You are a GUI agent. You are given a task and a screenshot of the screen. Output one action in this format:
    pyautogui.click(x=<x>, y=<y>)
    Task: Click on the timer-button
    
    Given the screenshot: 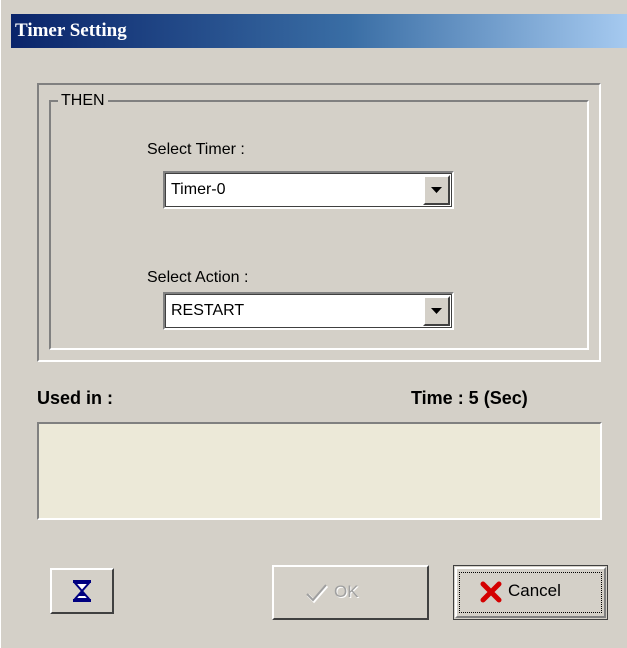 What is the action you would take?
    pyautogui.click(x=82, y=591)
    